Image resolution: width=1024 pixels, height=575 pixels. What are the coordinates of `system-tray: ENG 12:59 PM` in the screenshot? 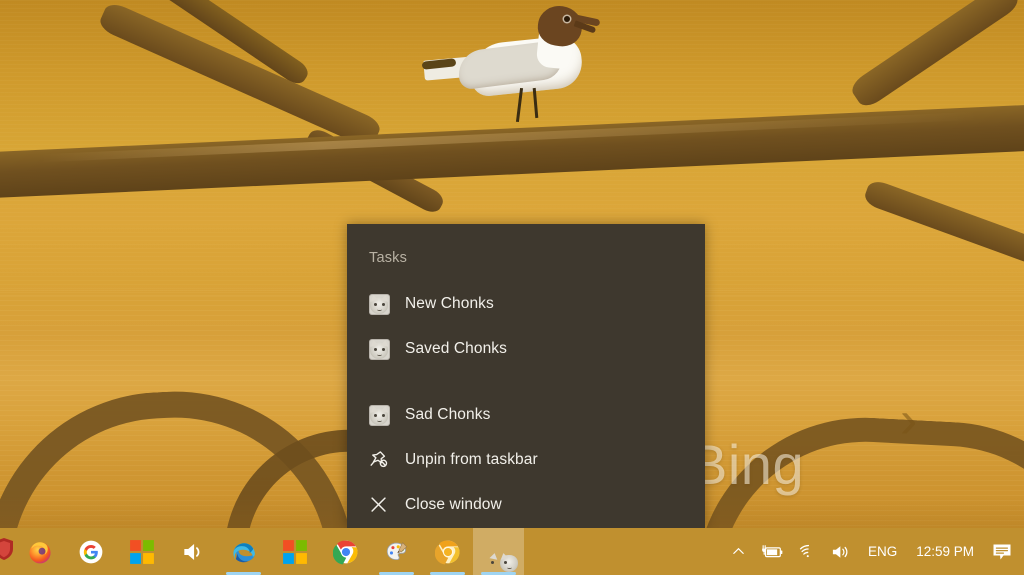 It's located at (874, 551).